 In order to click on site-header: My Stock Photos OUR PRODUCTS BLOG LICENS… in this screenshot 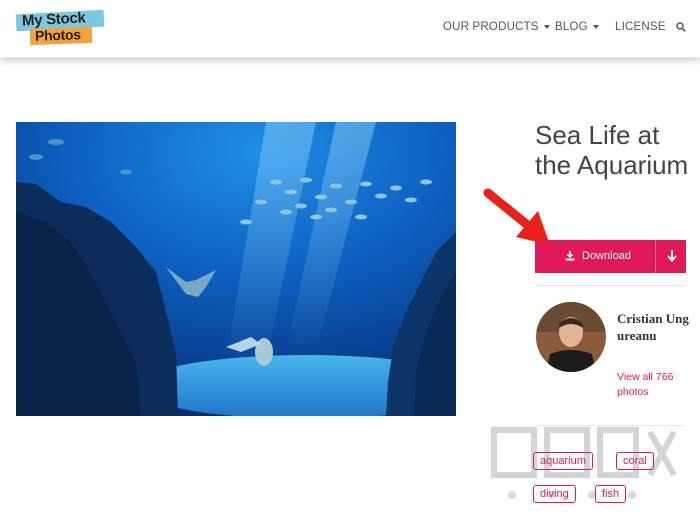, I will do `click(350, 29)`.